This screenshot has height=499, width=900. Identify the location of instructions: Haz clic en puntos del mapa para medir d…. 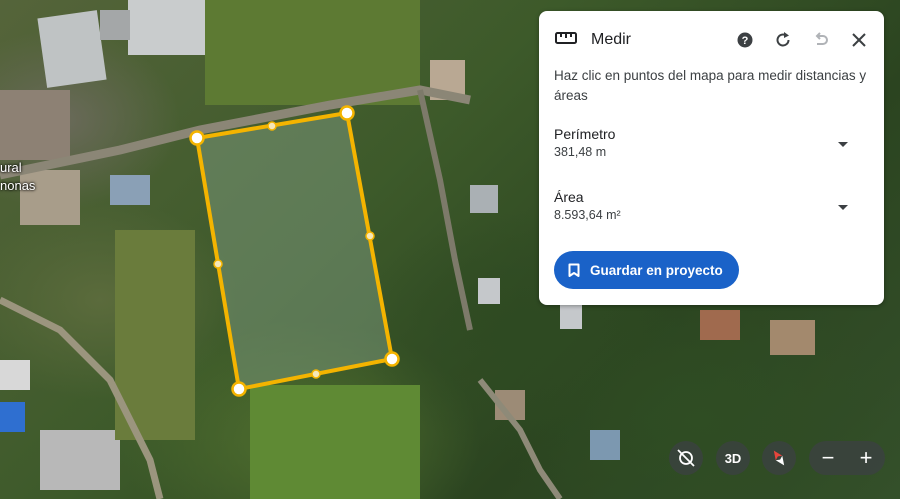
(710, 85).